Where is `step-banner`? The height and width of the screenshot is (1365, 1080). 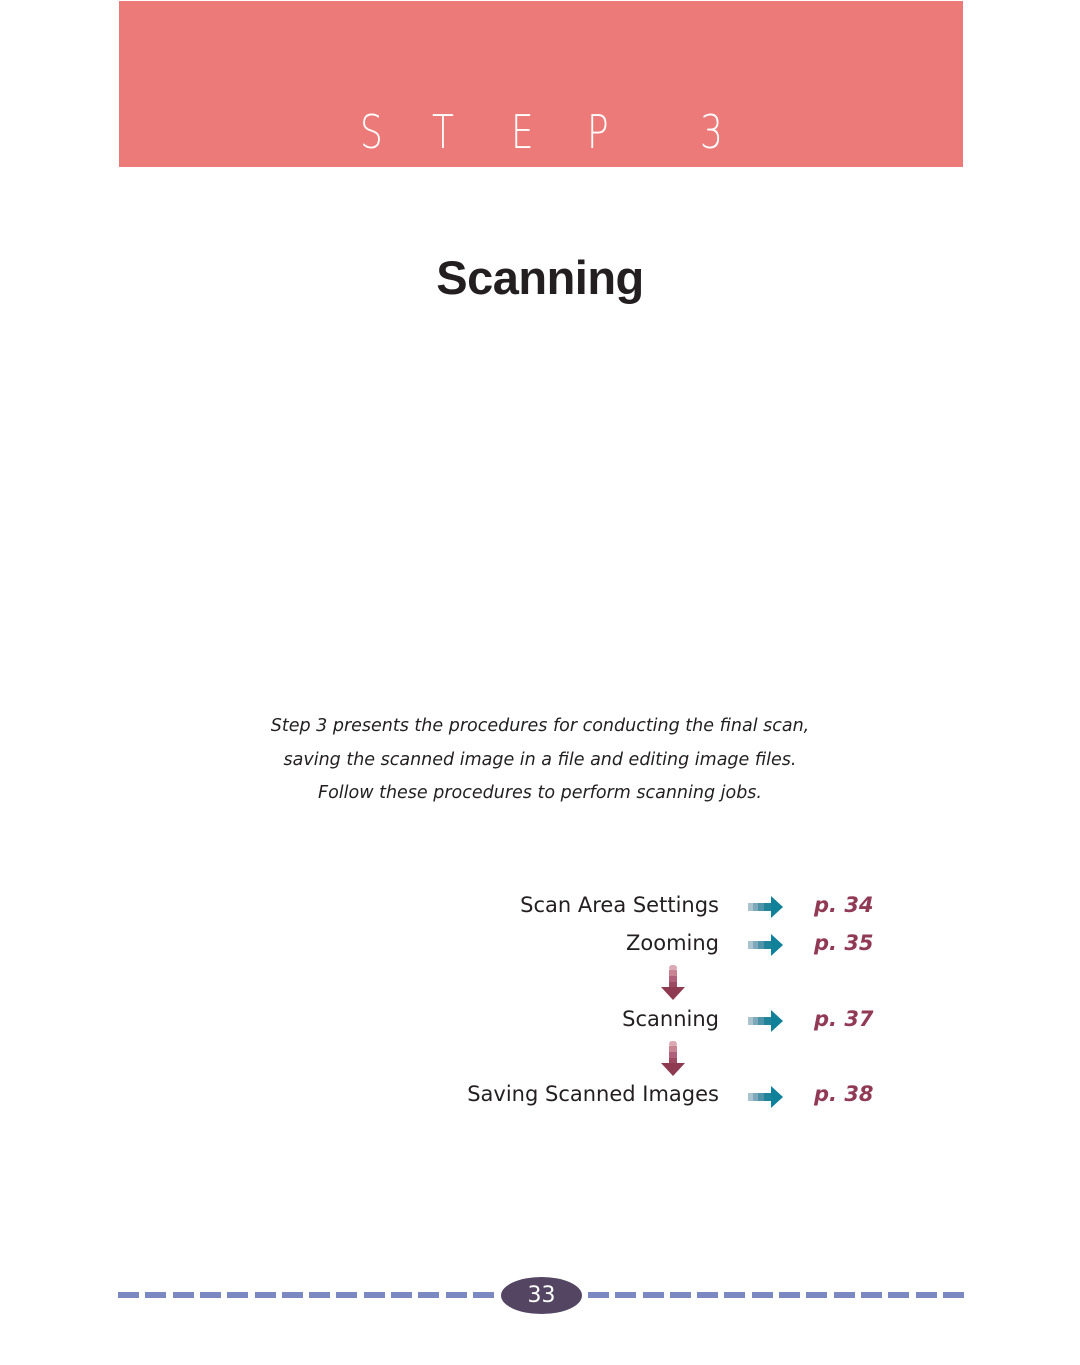
step-banner is located at coordinates (541, 84).